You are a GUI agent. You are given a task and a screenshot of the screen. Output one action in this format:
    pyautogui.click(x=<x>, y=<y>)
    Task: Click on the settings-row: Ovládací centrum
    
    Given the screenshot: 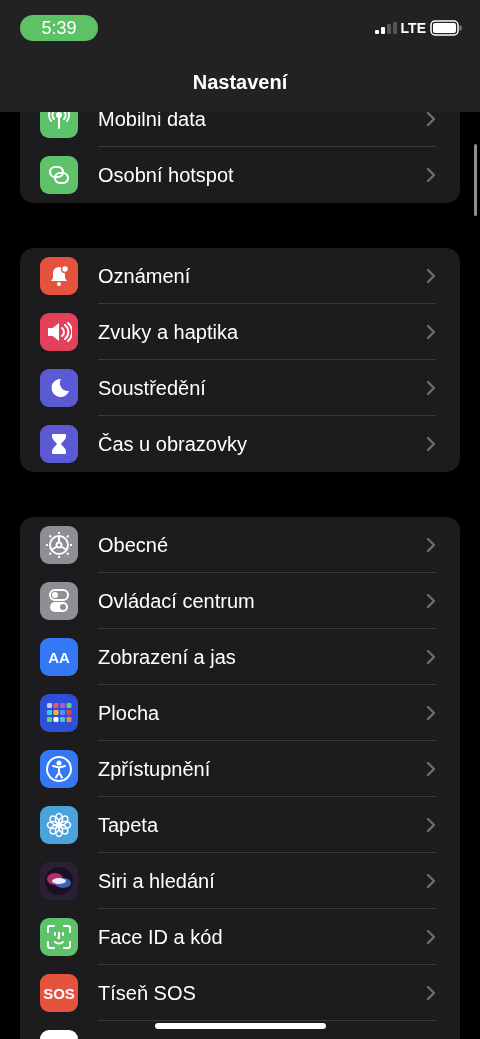 What is the action you would take?
    pyautogui.click(x=240, y=601)
    